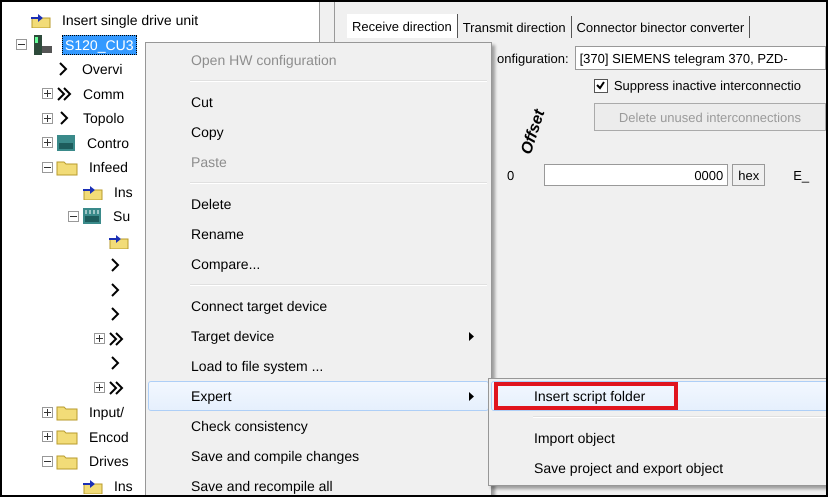 This screenshot has width=828, height=497. I want to click on menu-item: Check consistency, so click(318, 426).